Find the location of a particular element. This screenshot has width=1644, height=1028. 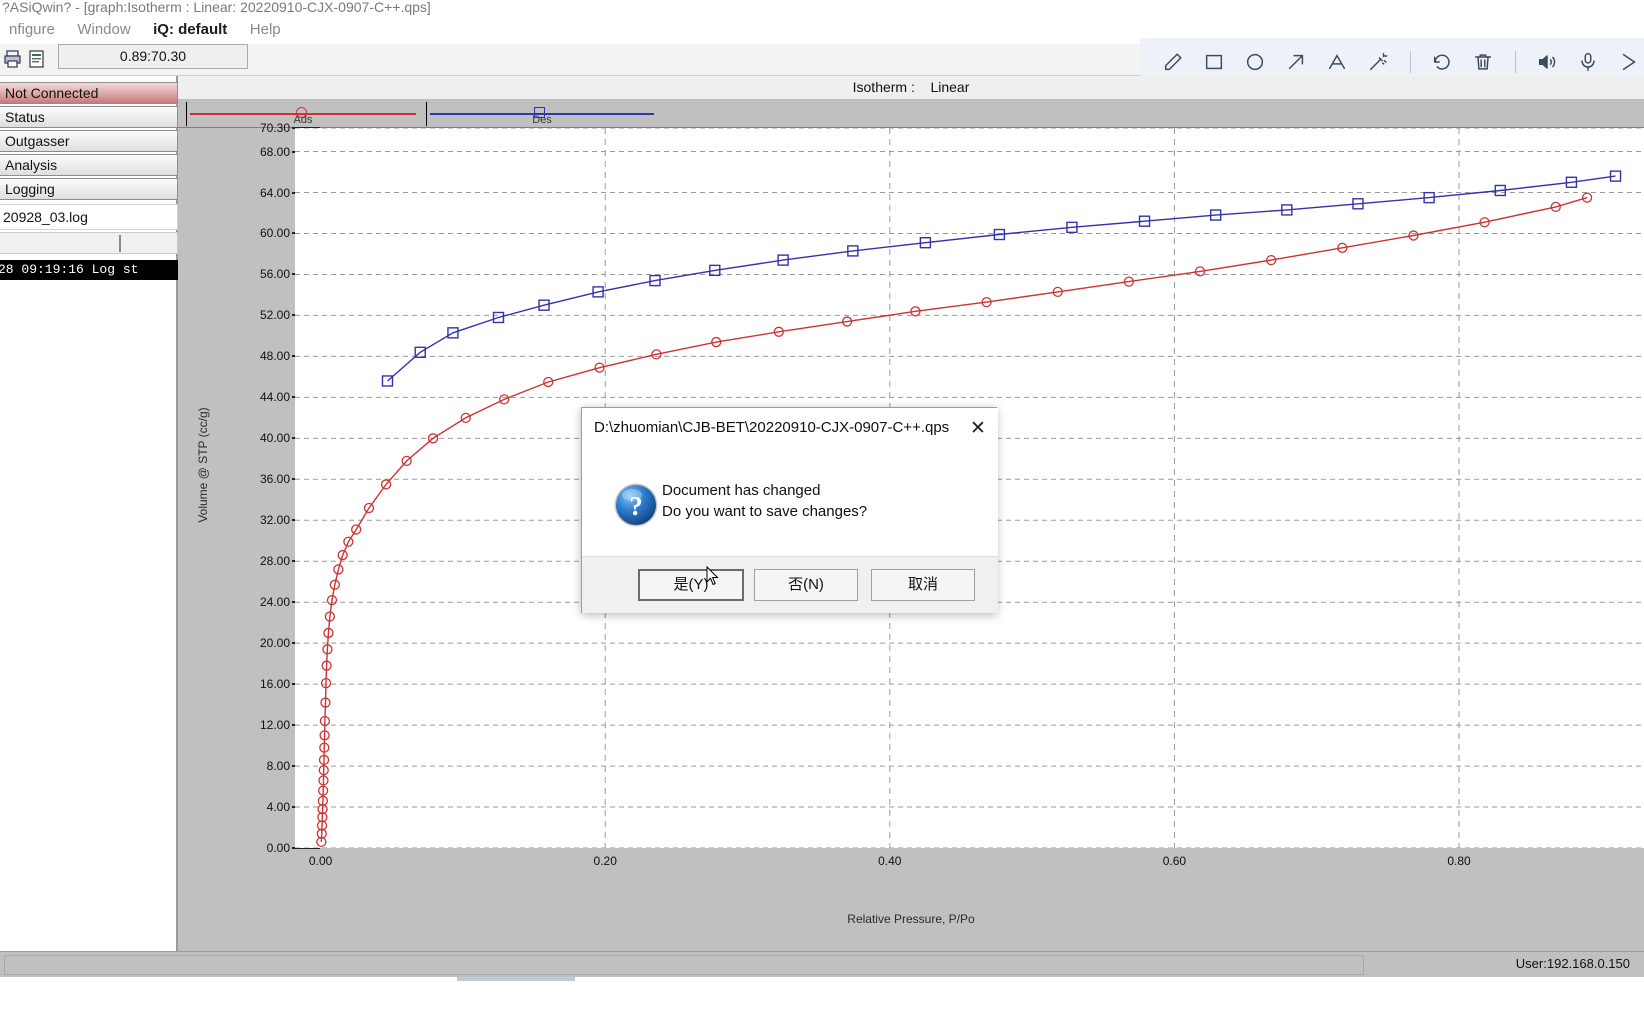

y-tick-label: 12.00 is located at coordinates (274, 725).